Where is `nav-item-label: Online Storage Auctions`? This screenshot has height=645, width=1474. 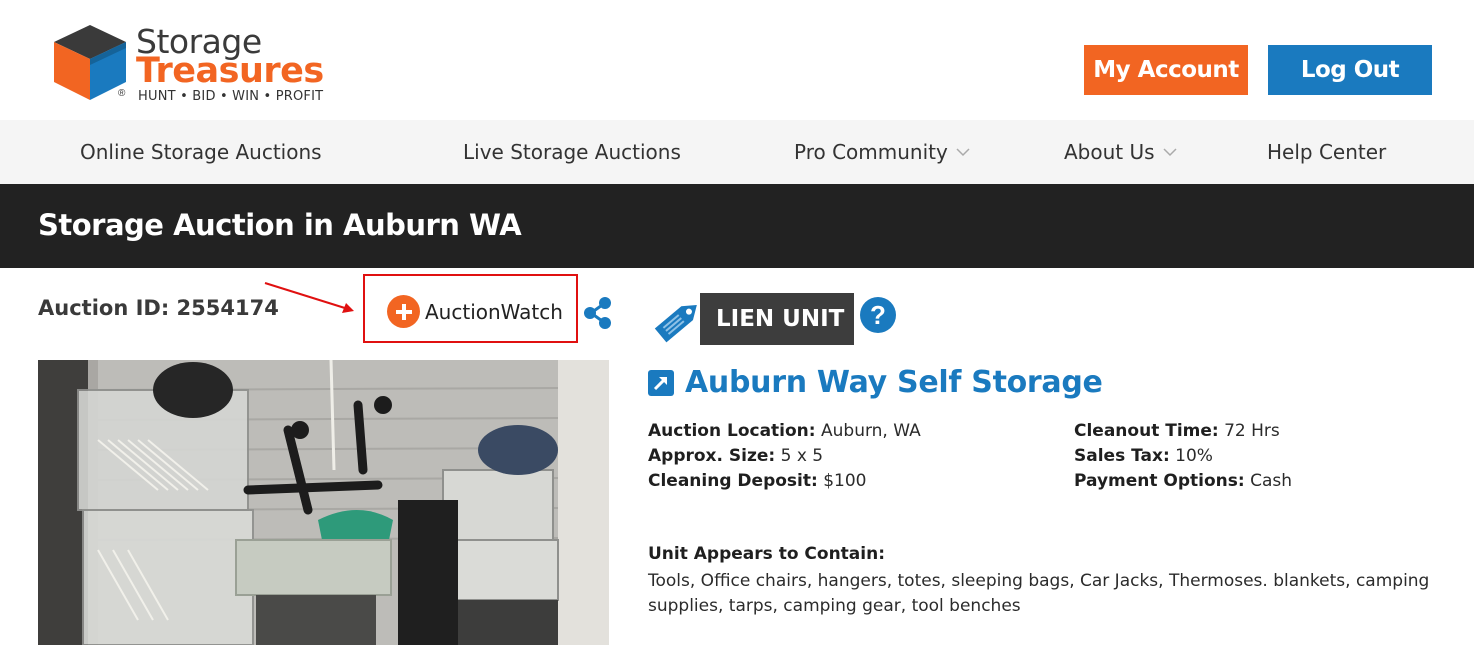 nav-item-label: Online Storage Auctions is located at coordinates (201, 152).